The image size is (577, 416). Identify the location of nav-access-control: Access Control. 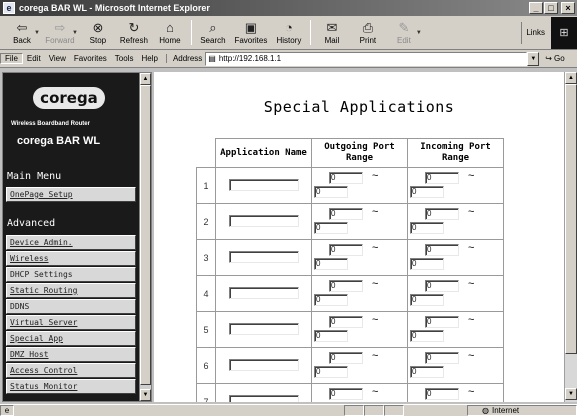
(71, 370).